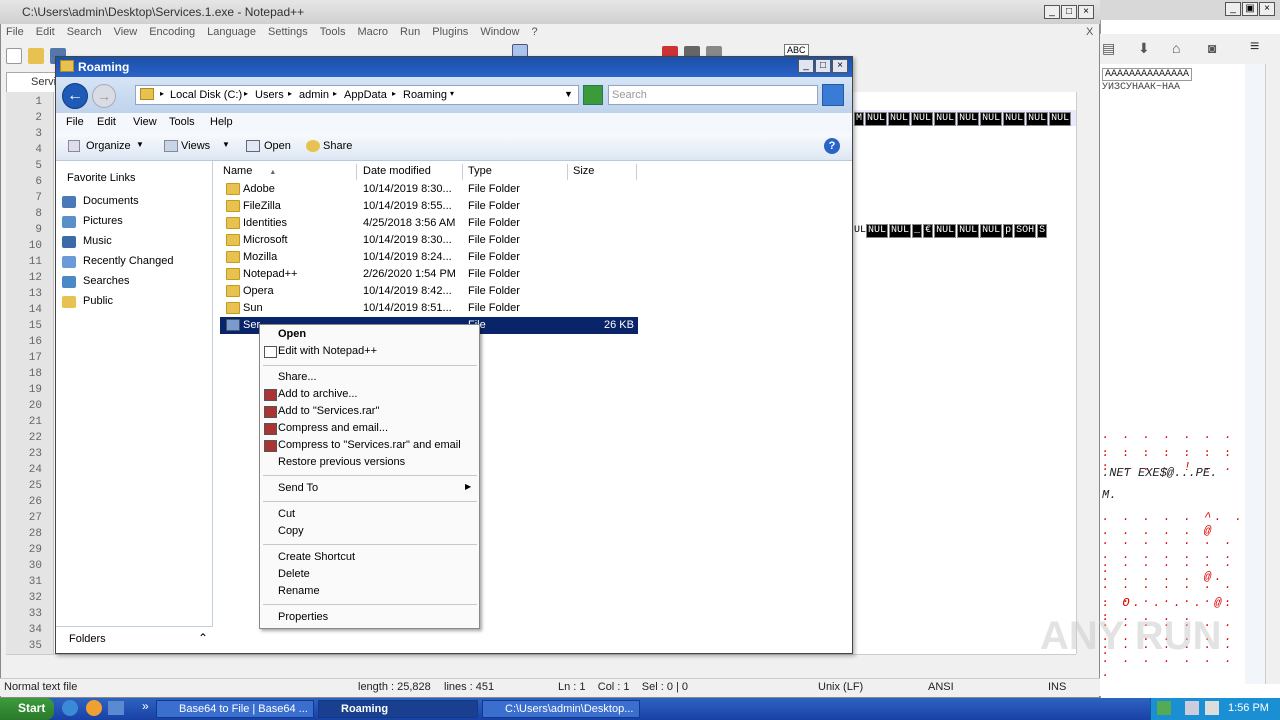 This screenshot has width=1280, height=720. Describe the element at coordinates (365, 95) in the screenshot. I see `crumb-appdata: AppData` at that location.